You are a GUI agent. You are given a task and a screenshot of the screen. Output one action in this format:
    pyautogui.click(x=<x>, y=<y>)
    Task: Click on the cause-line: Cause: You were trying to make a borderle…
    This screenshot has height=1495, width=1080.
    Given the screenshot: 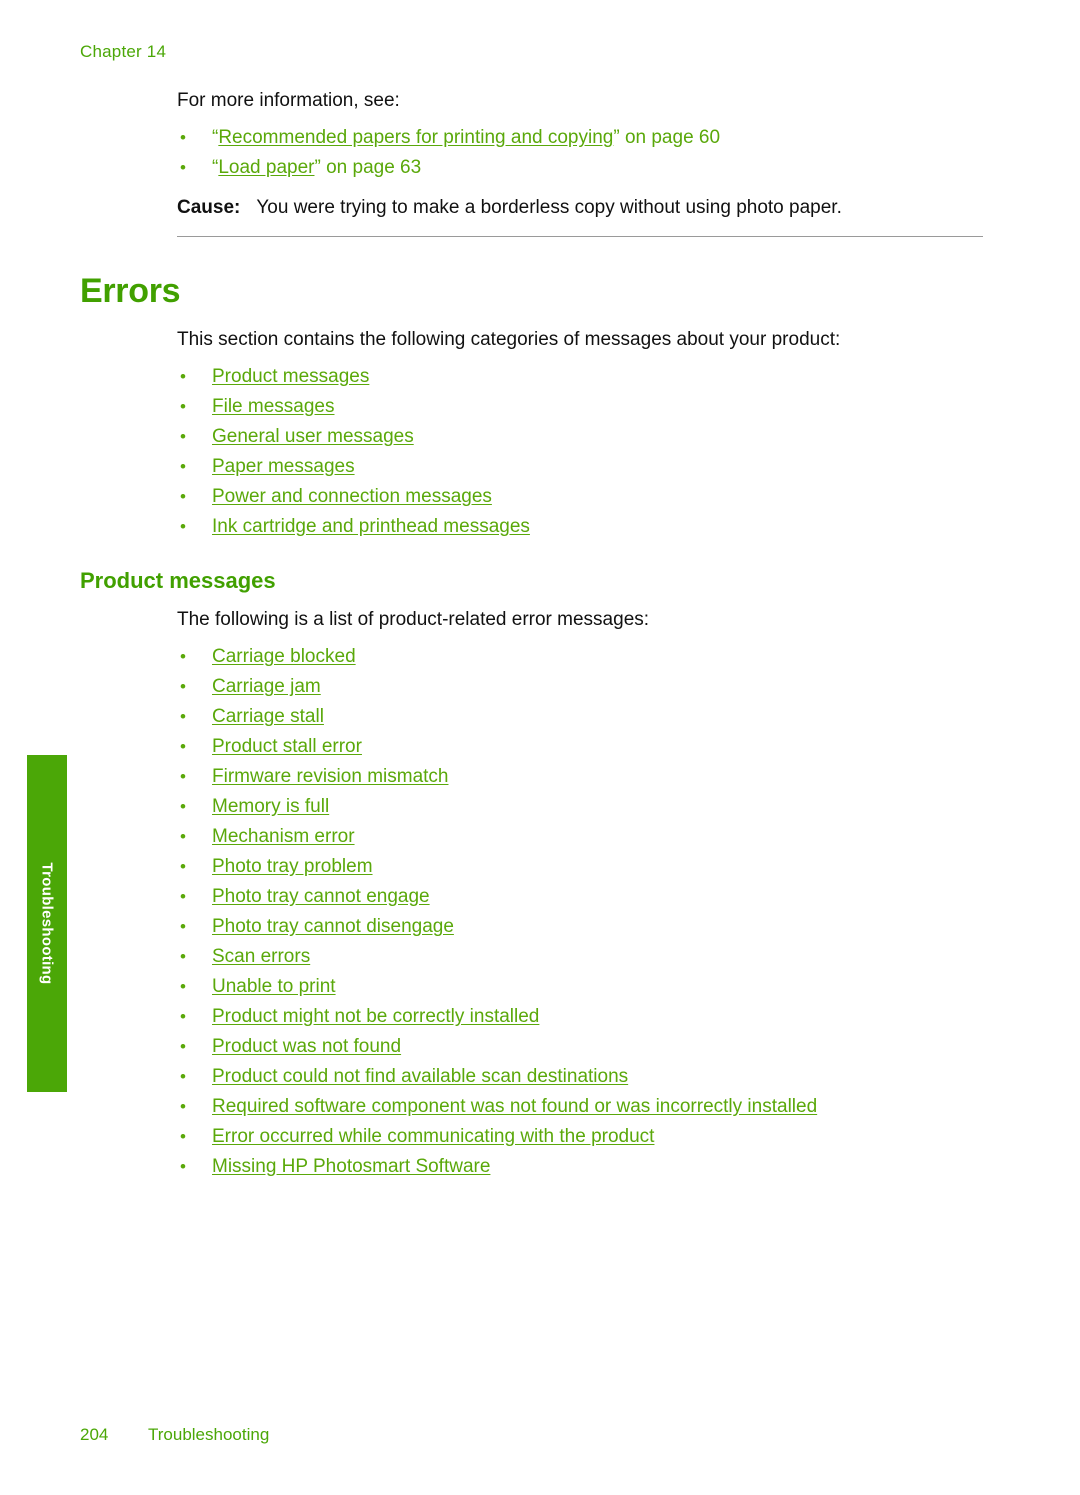 What is the action you would take?
    pyautogui.click(x=582, y=208)
    